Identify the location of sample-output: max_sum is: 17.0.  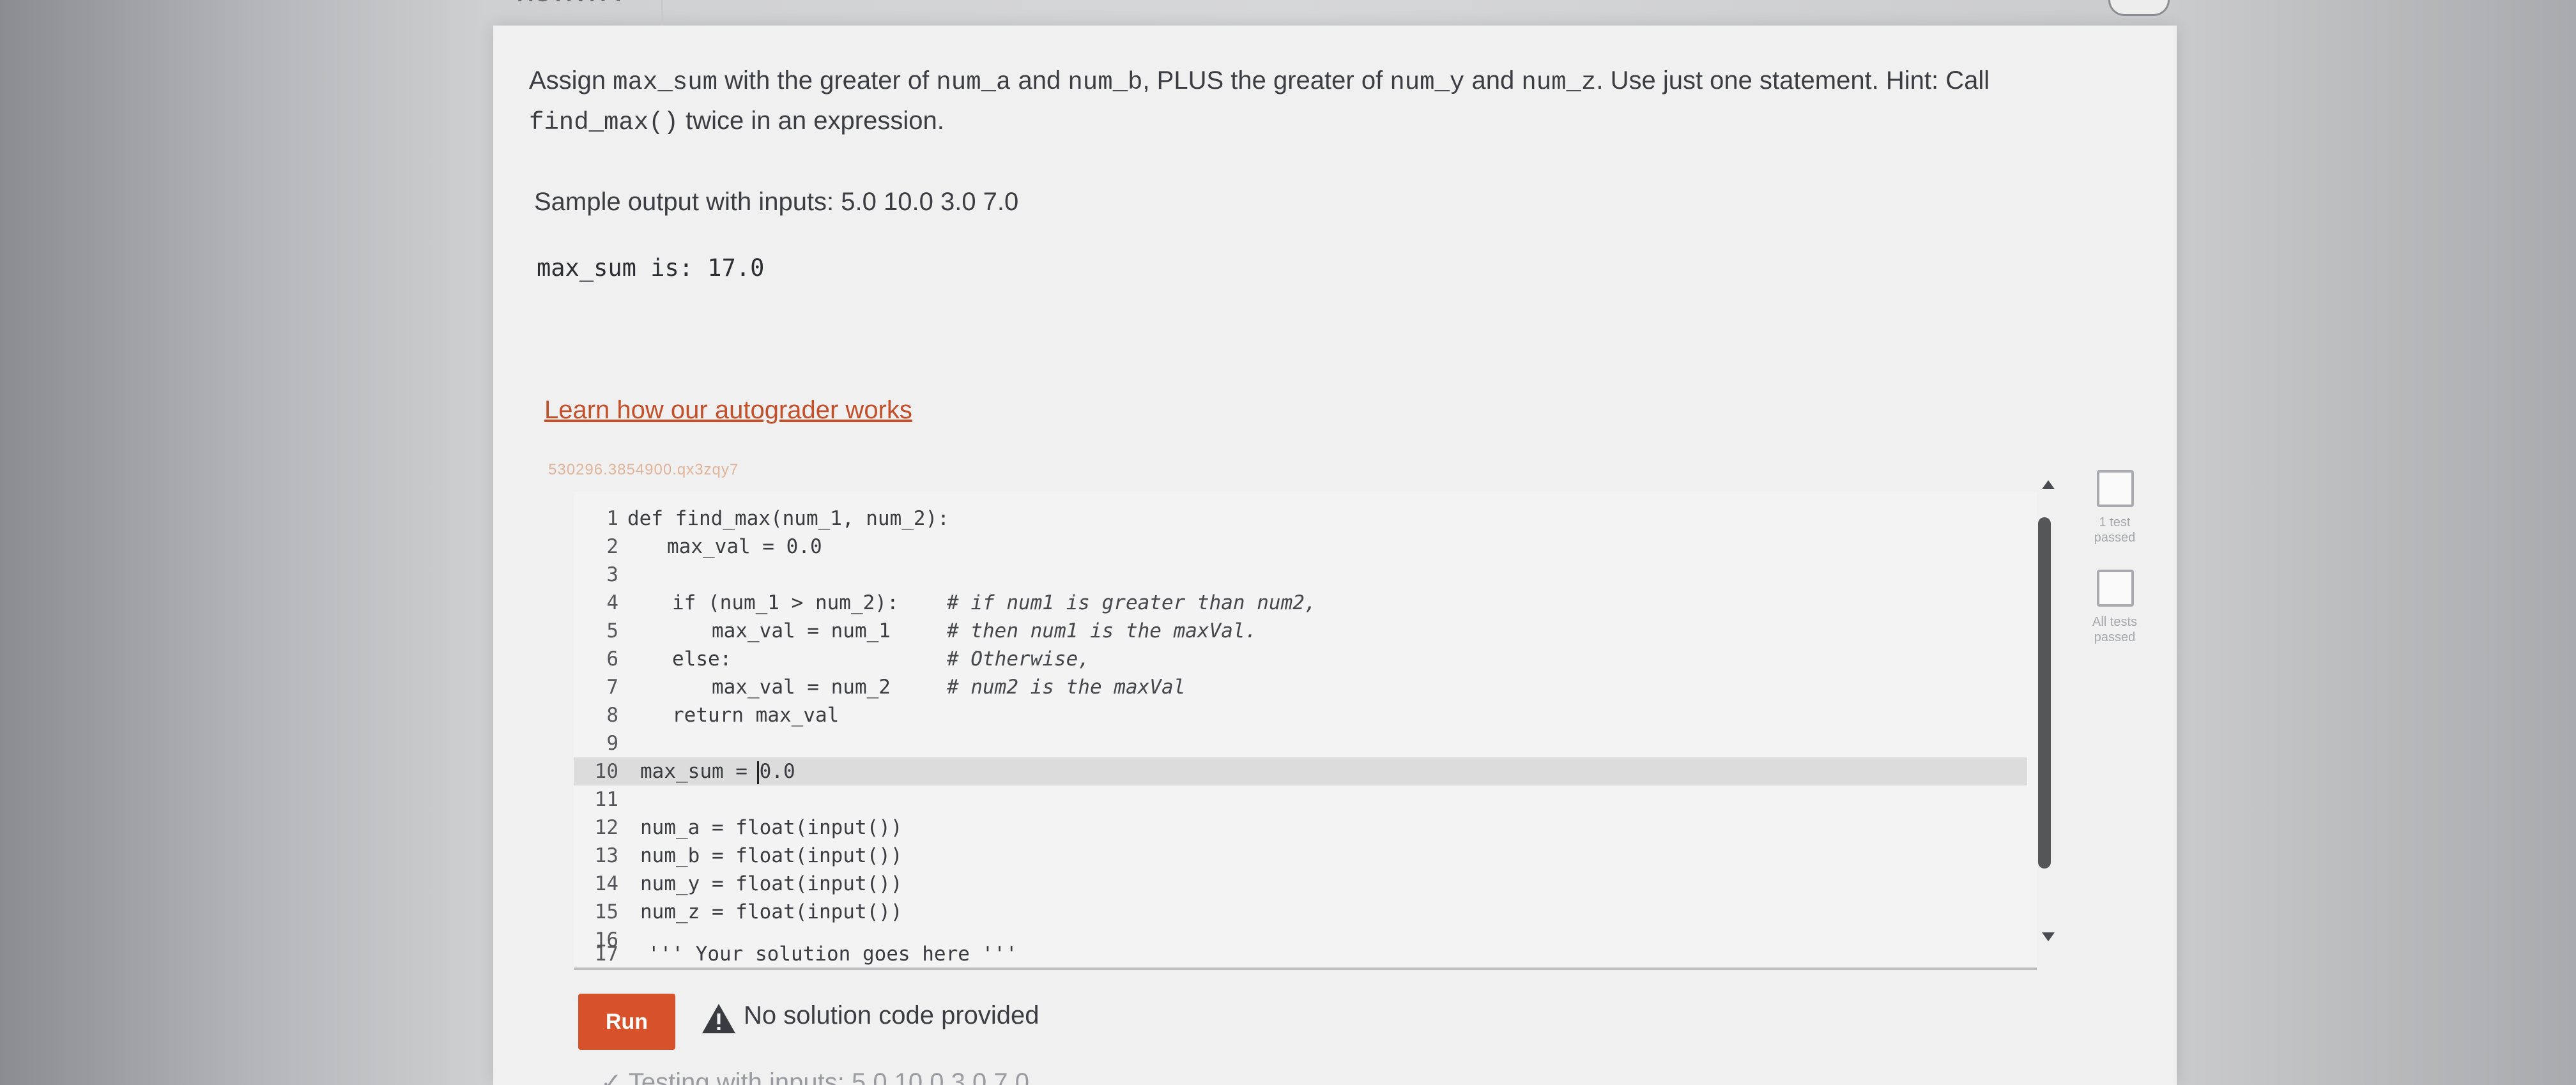
(651, 268).